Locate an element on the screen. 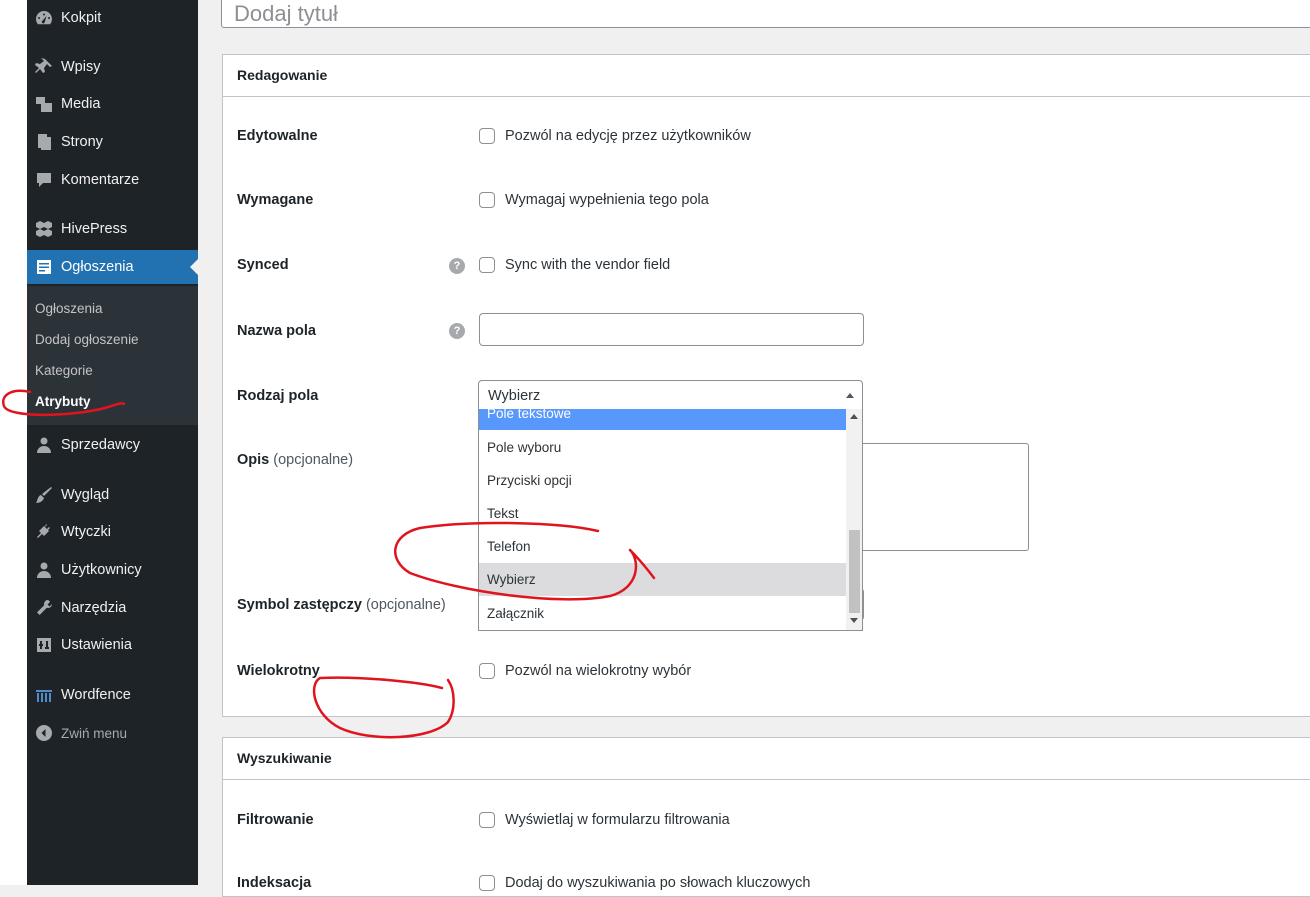 This screenshot has width=1310, height=897. filter-checkbox-label: Wyświetlaj w formularzu filtrowania is located at coordinates (617, 820).